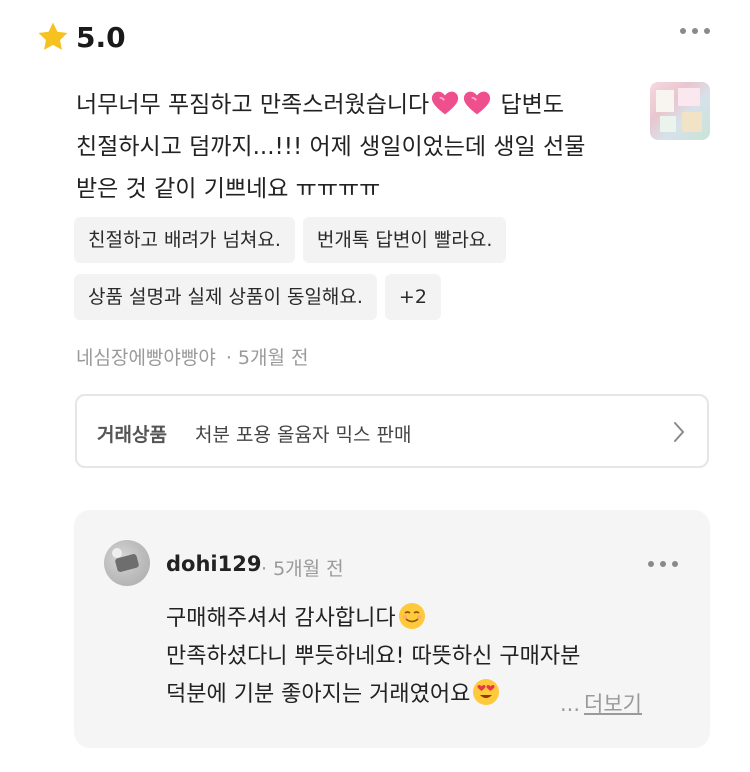 Image resolution: width=750 pixels, height=772 pixels. I want to click on review-meta: 네심장에빵야빵야 · 5개월 전, so click(192, 356).